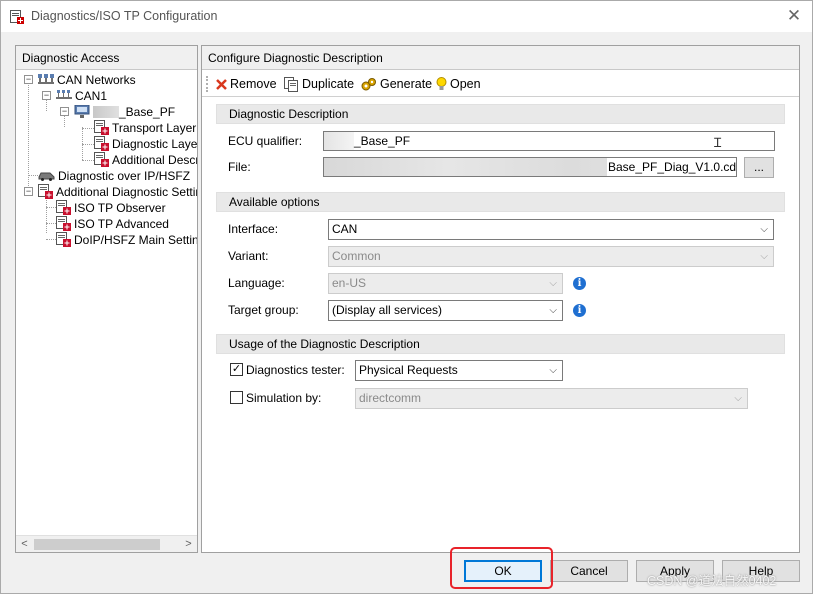  What do you see at coordinates (147, 111) in the screenshot?
I see `tree-label: _Base_PF` at bounding box center [147, 111].